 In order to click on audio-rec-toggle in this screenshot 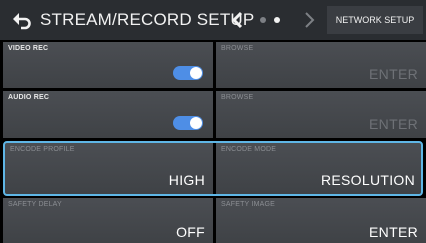, I will do `click(188, 123)`.